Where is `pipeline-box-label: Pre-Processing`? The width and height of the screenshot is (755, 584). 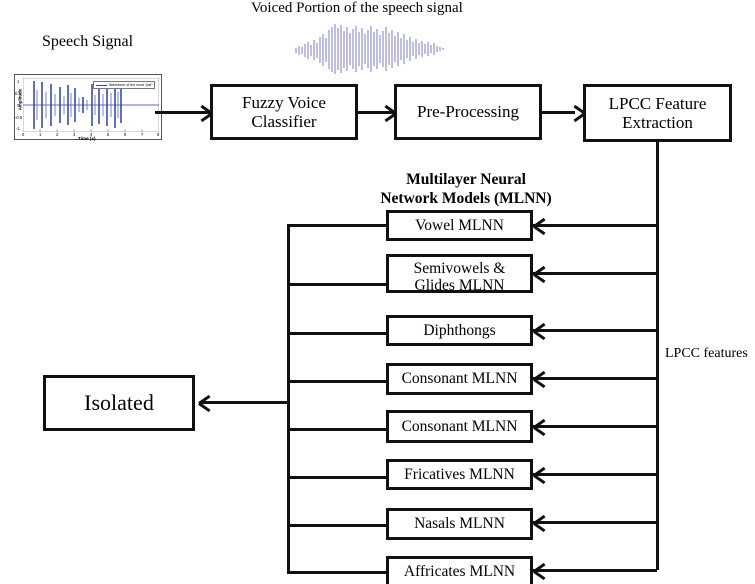 pipeline-box-label: Pre-Processing is located at coordinates (468, 112).